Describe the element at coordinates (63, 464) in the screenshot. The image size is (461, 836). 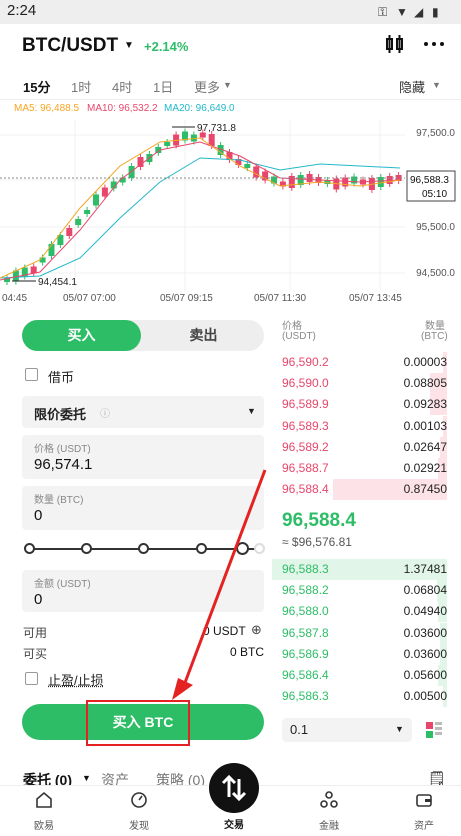
I see `price-input: 96,574.1` at that location.